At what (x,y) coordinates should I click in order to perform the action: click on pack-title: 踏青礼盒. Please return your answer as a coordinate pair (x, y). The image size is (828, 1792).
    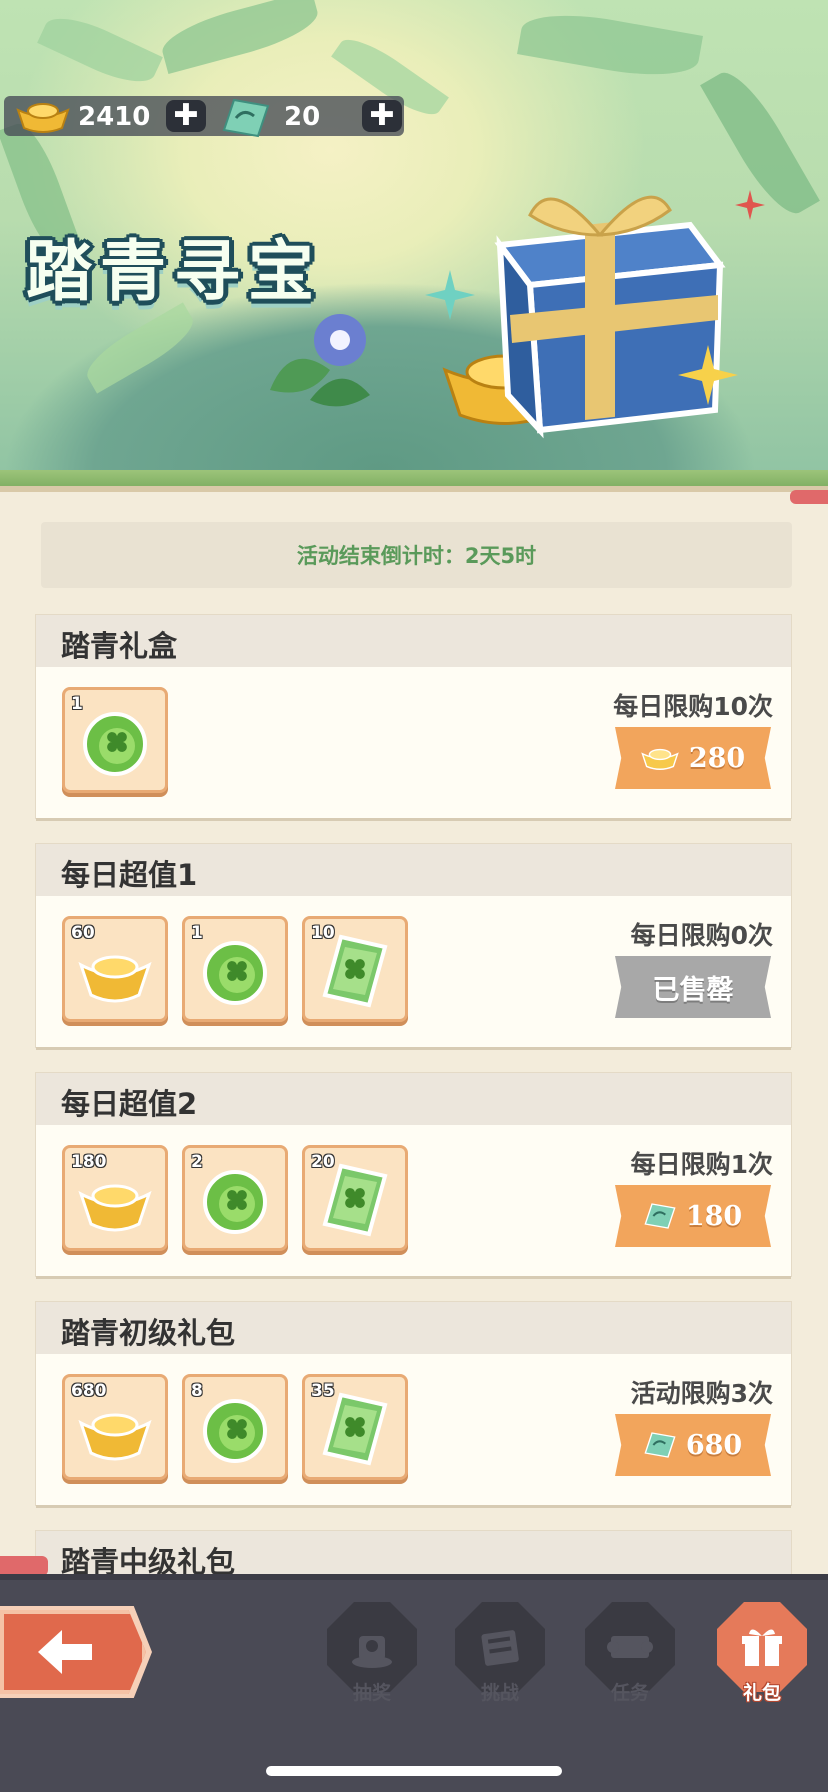
    Looking at the image, I should click on (119, 646).